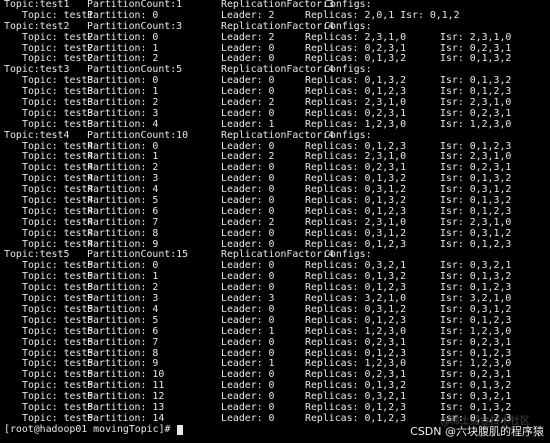 The height and width of the screenshot is (443, 550). I want to click on topic-name: Topic:test4, so click(37, 135).